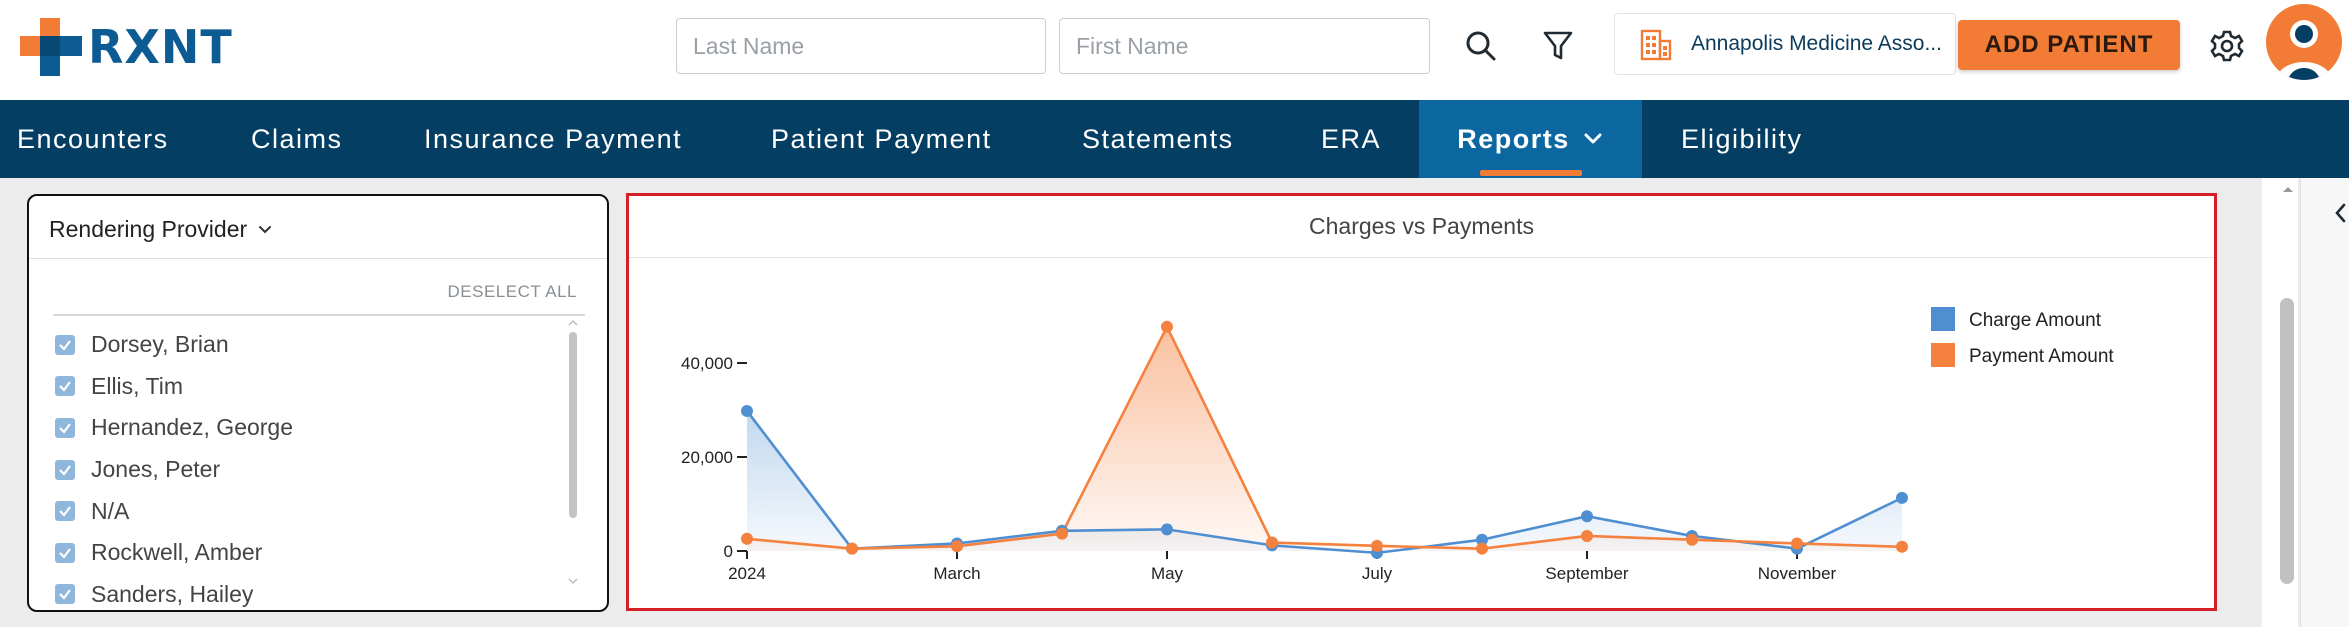 The width and height of the screenshot is (2349, 627). What do you see at coordinates (707, 363) in the screenshot?
I see `y-tick-label: 40,000` at bounding box center [707, 363].